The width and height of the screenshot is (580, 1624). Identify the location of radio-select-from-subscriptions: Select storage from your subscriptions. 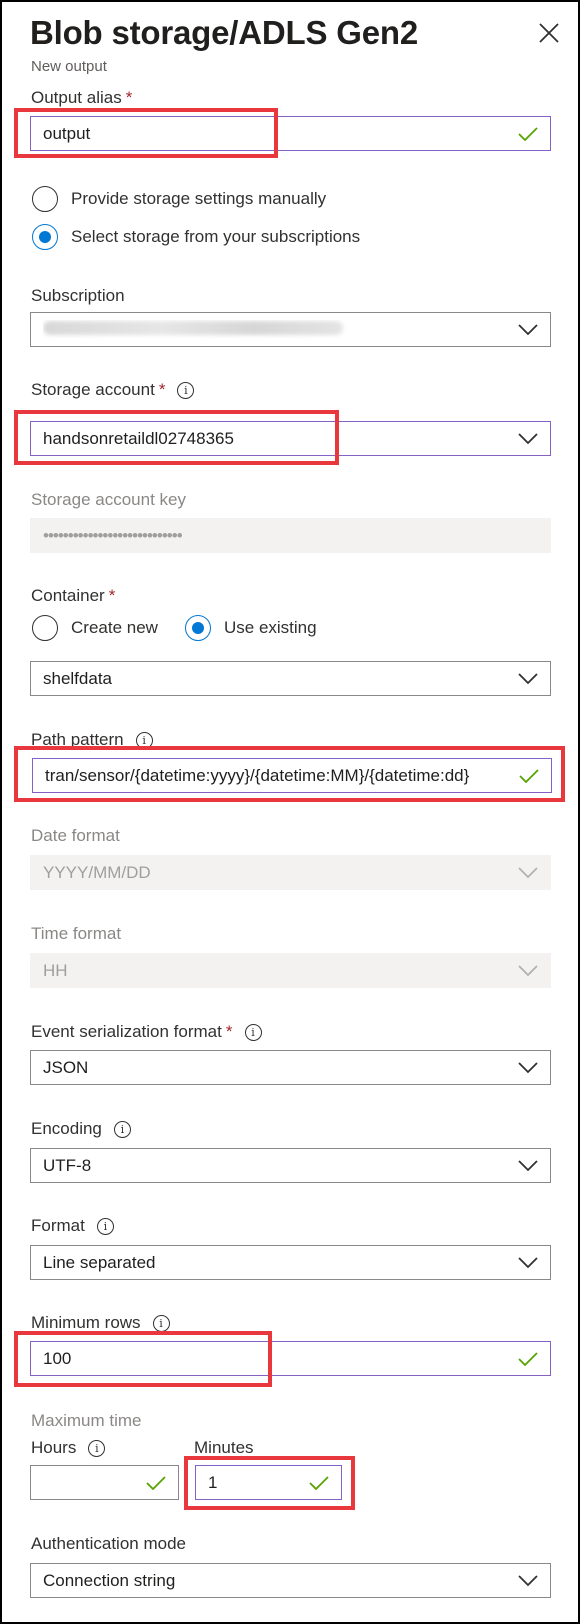
(196, 237).